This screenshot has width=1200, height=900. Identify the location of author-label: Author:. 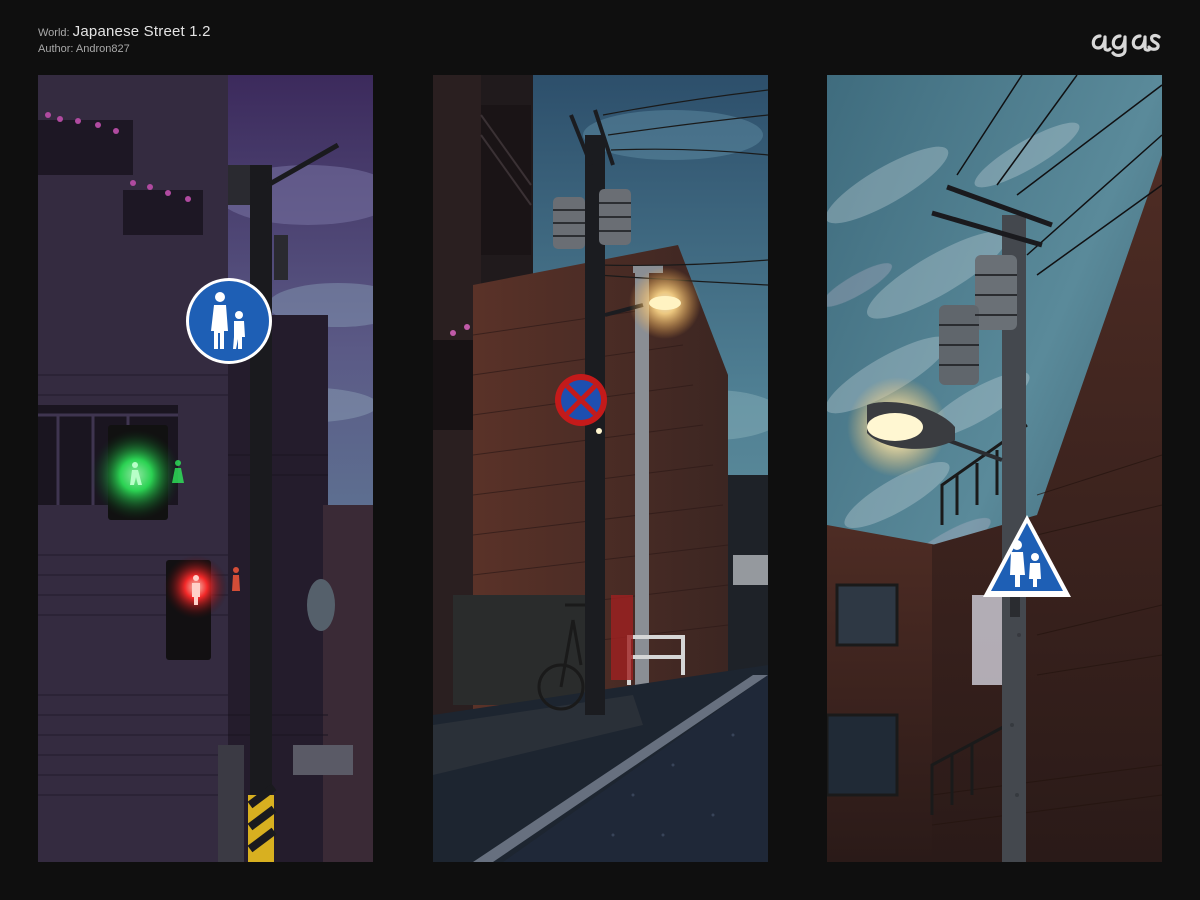
(56, 49).